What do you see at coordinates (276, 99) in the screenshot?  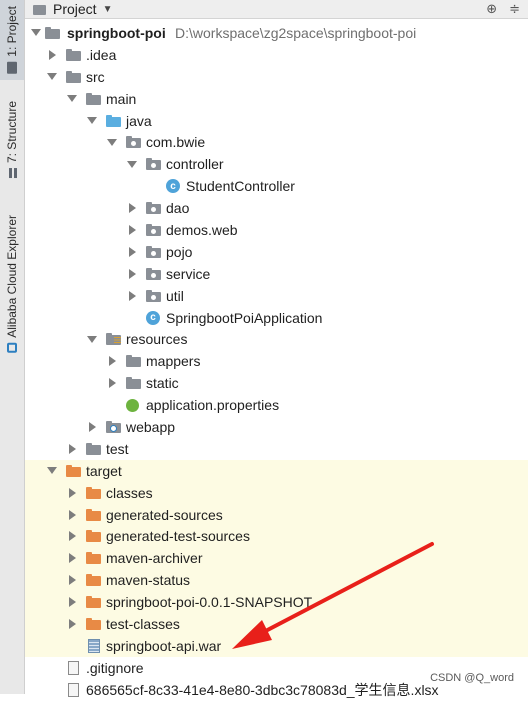 I see `tree-row-main: main` at bounding box center [276, 99].